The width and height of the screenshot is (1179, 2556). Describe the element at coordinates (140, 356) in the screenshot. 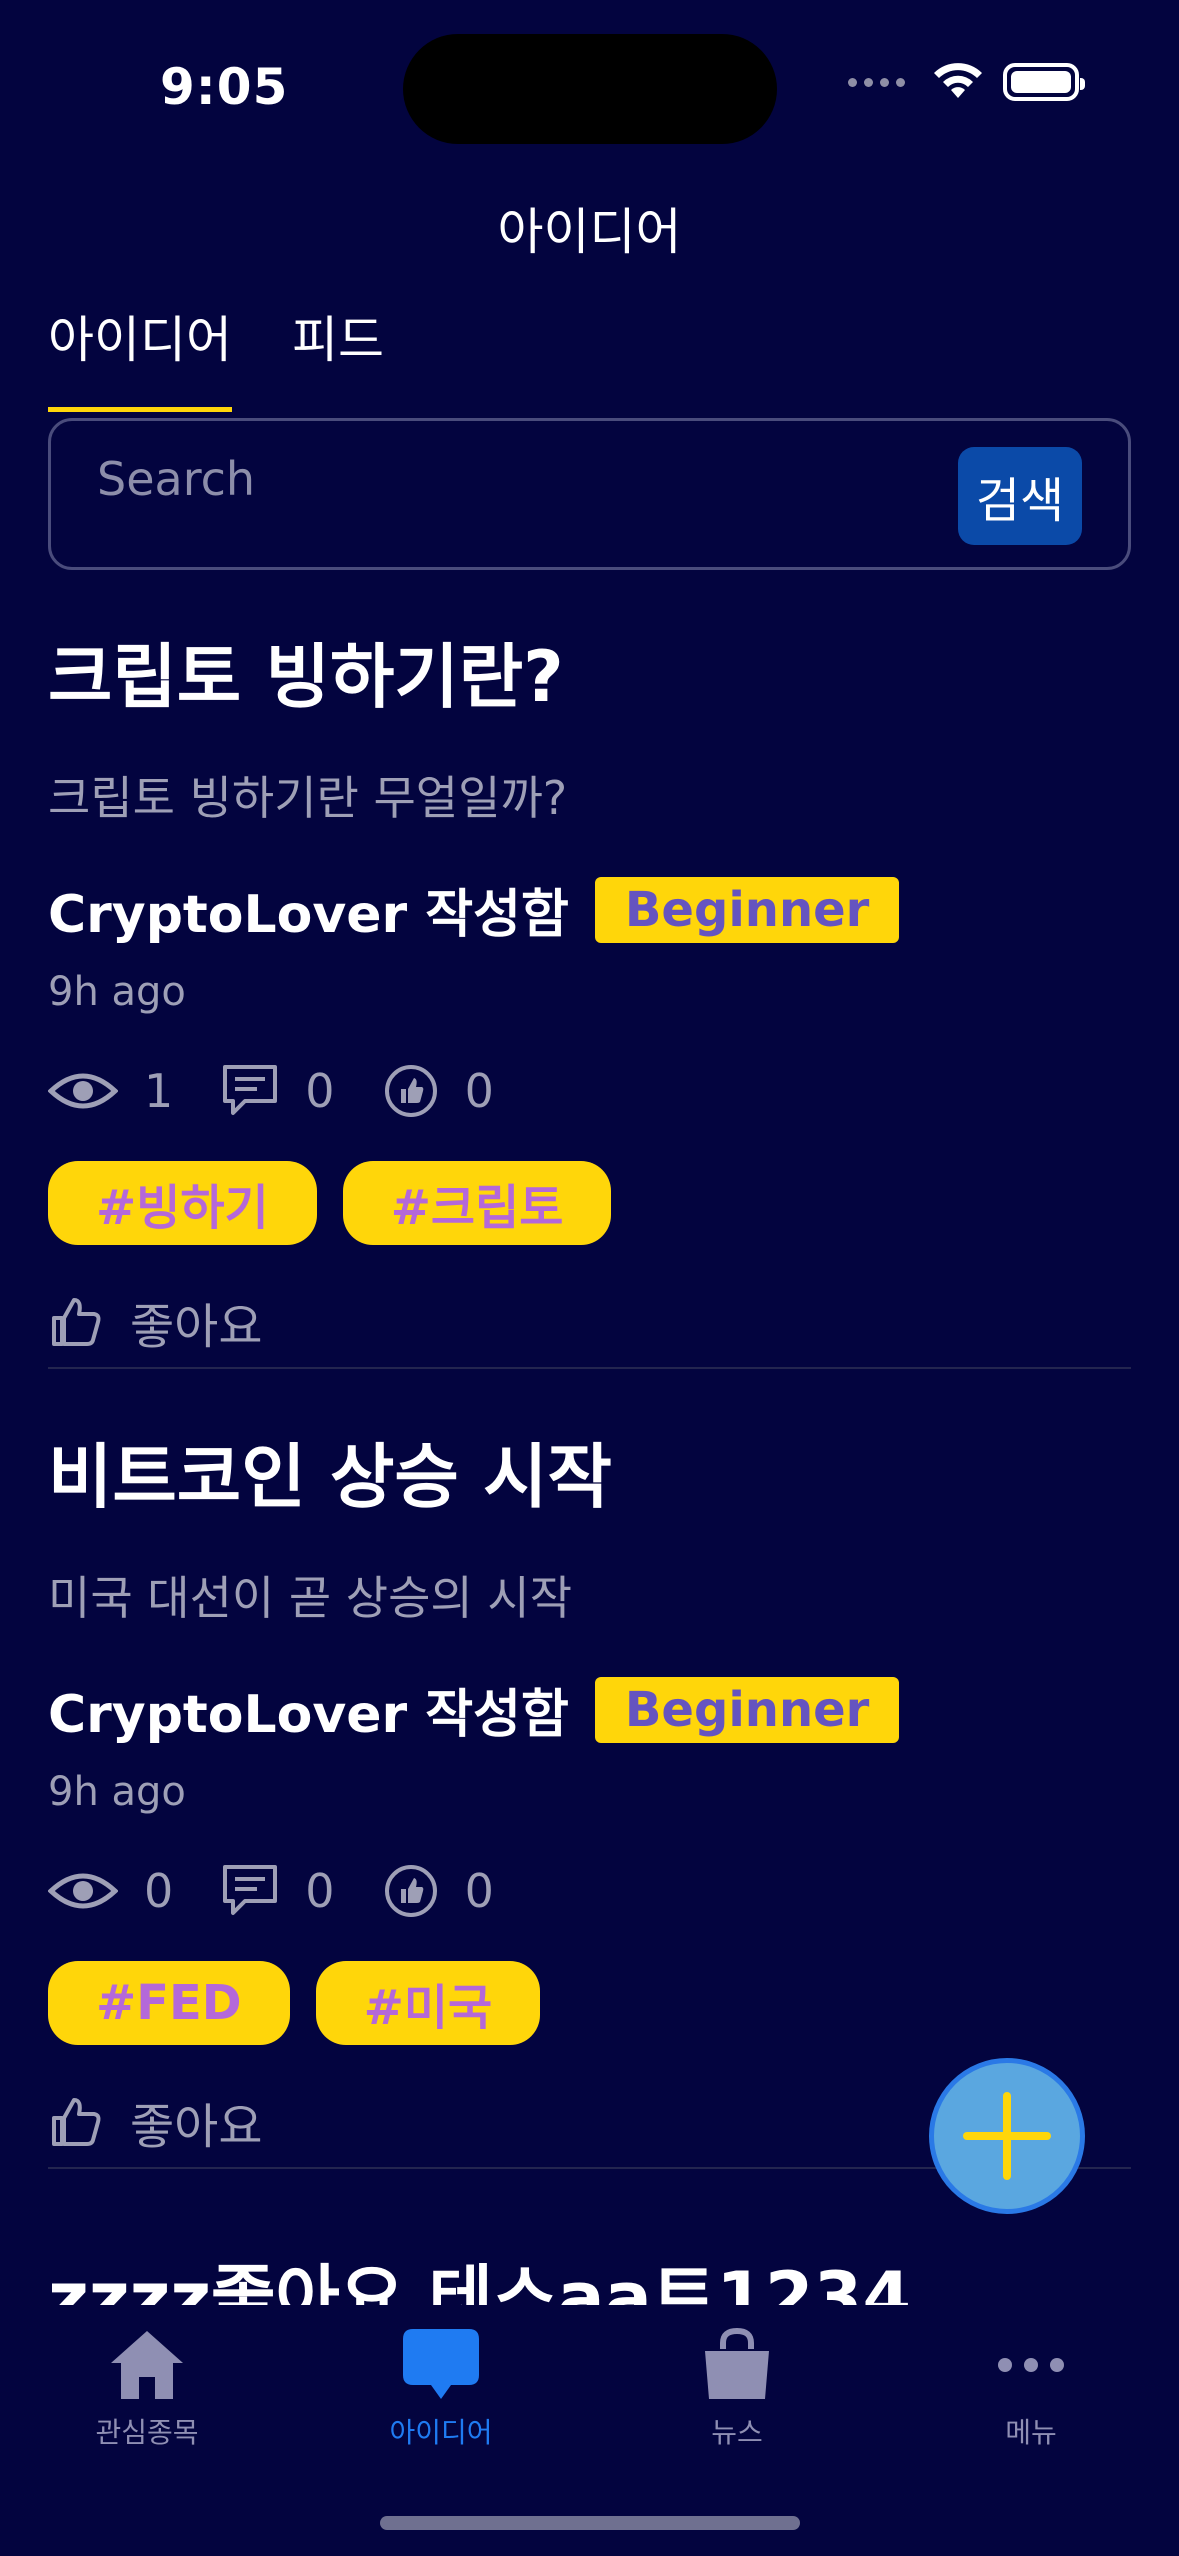

I see `tab-ideas: 아이디어` at that location.